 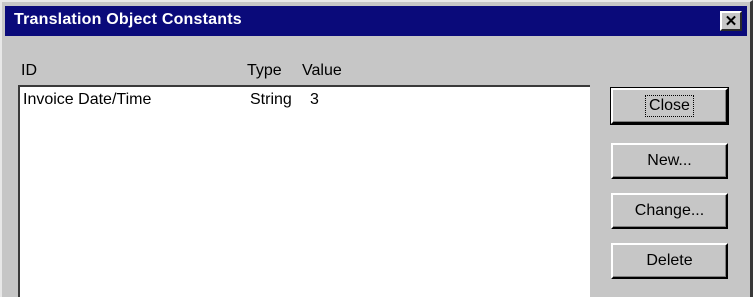 I want to click on close-button-label: Close, so click(x=669, y=106).